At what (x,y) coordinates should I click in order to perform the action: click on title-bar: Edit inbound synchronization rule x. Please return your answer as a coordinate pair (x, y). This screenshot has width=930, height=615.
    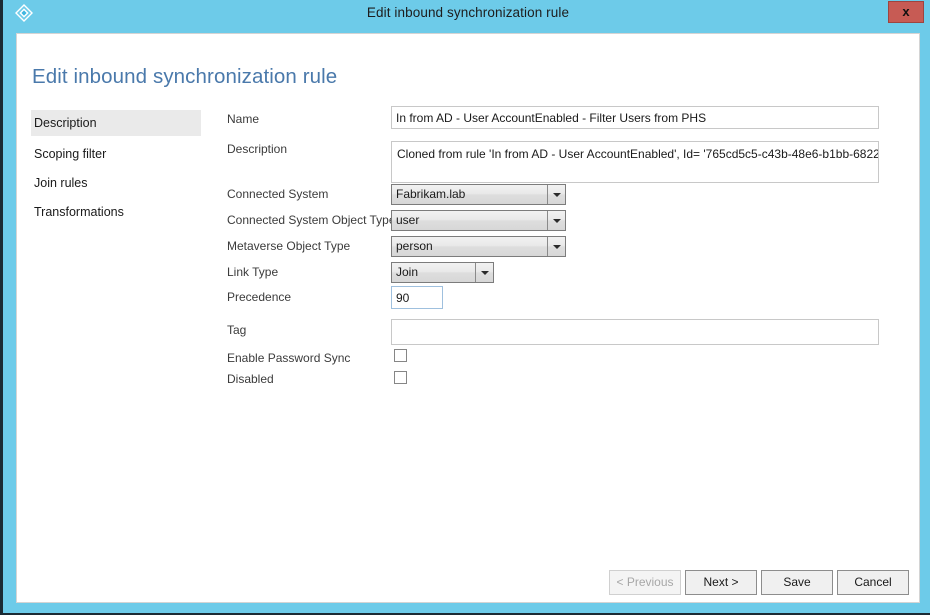
    Looking at the image, I should click on (466, 13).